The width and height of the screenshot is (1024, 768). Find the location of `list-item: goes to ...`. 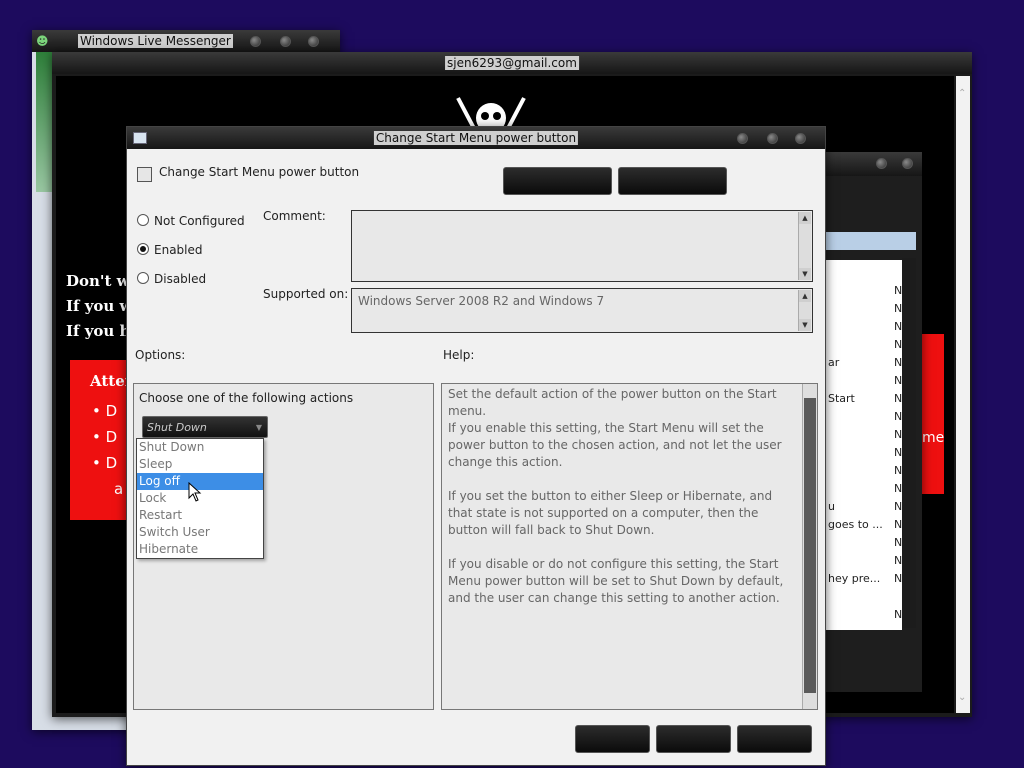

list-item: goes to ... is located at coordinates (855, 524).